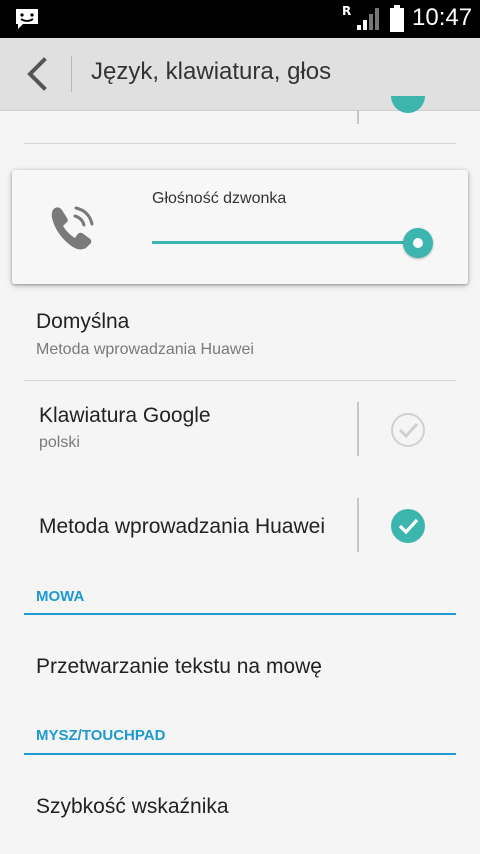 This screenshot has height=854, width=480. I want to click on default-input-title: Domyślna, so click(82, 322).